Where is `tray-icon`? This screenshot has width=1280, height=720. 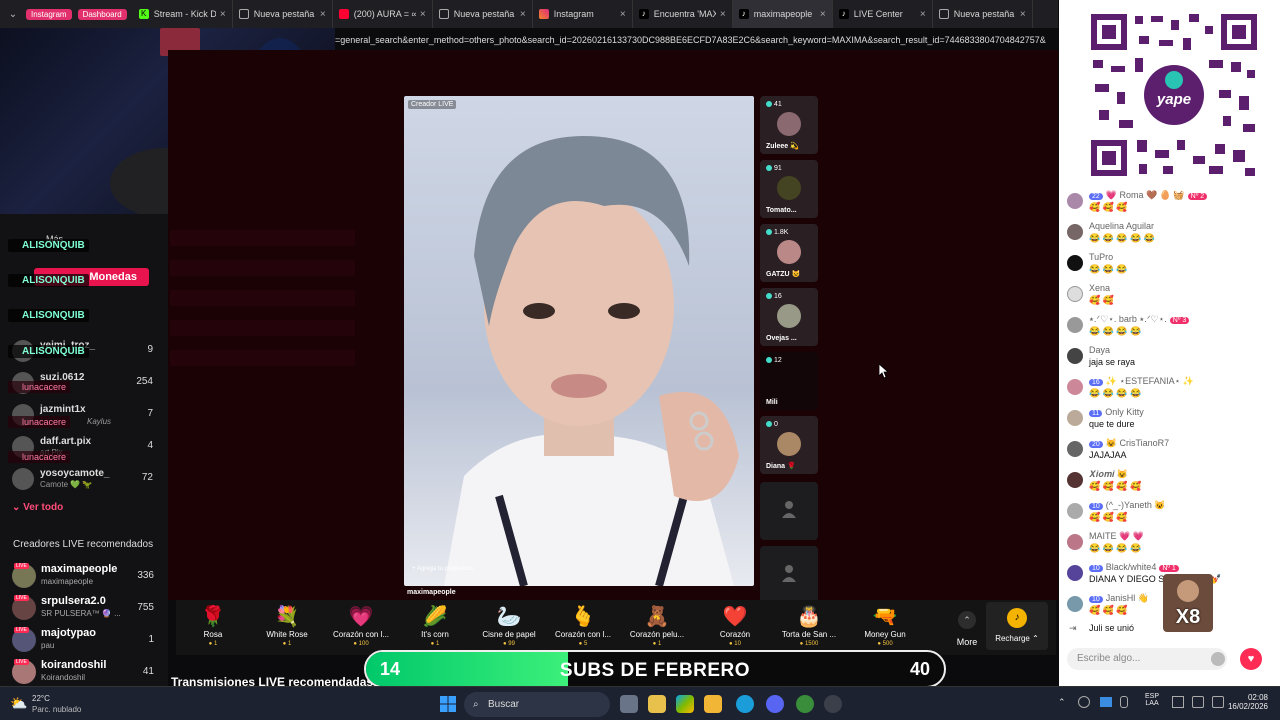
tray-icon is located at coordinates (1084, 702).